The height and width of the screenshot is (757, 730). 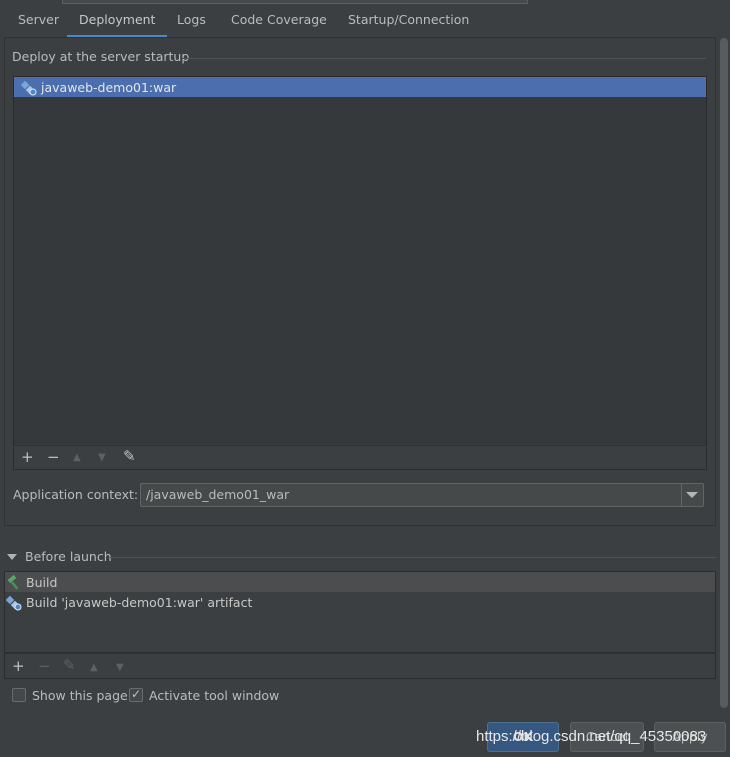 What do you see at coordinates (591, 736) in the screenshot?
I see `watermark-text: https://blog.csdn.net/qq_45350083` at bounding box center [591, 736].